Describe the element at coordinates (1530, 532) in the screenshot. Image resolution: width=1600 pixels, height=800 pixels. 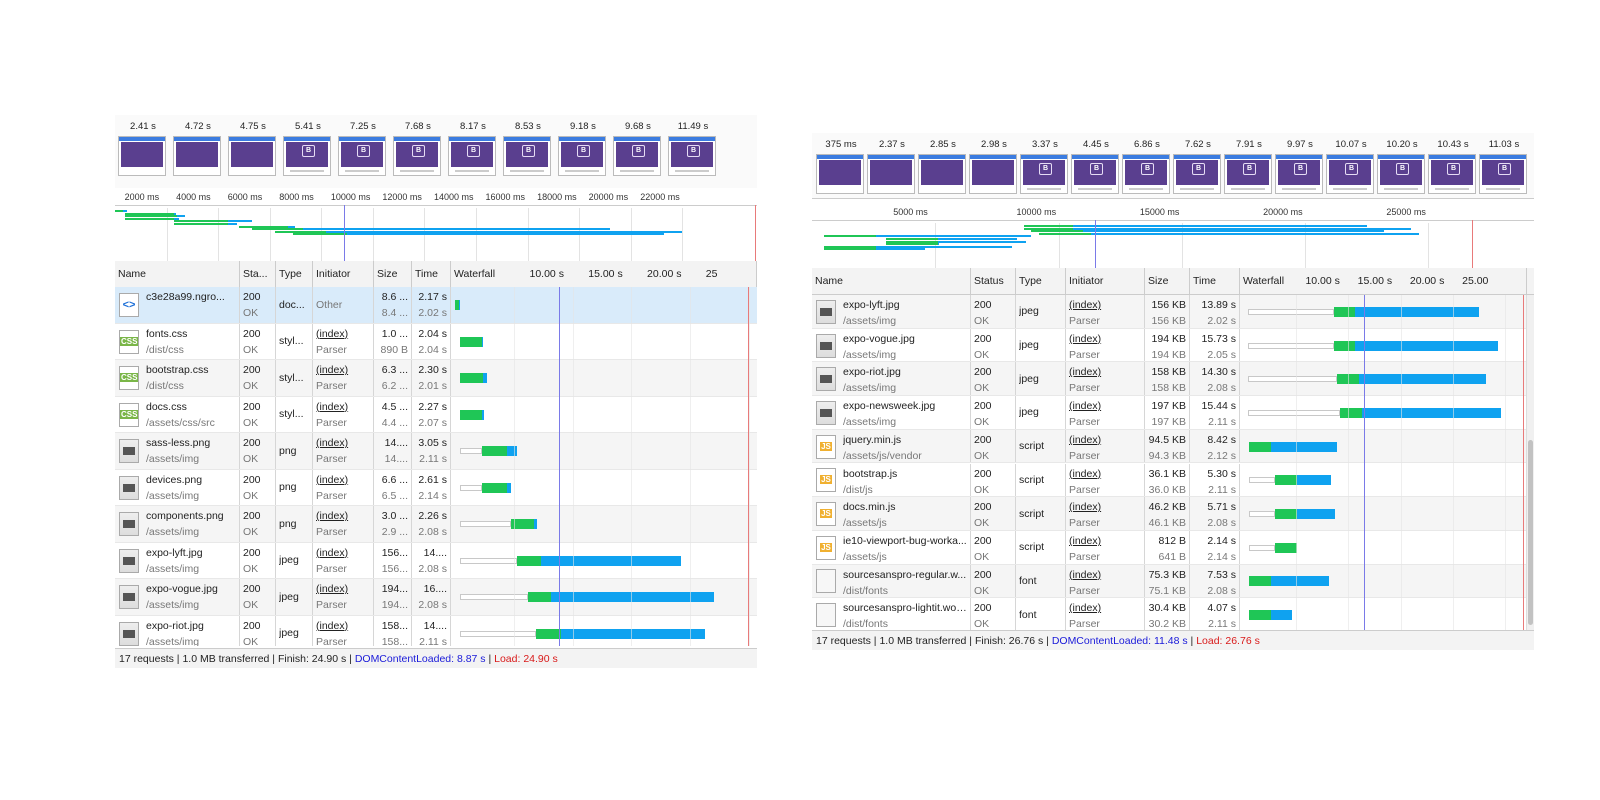
I see `scrollbar-thumb` at that location.